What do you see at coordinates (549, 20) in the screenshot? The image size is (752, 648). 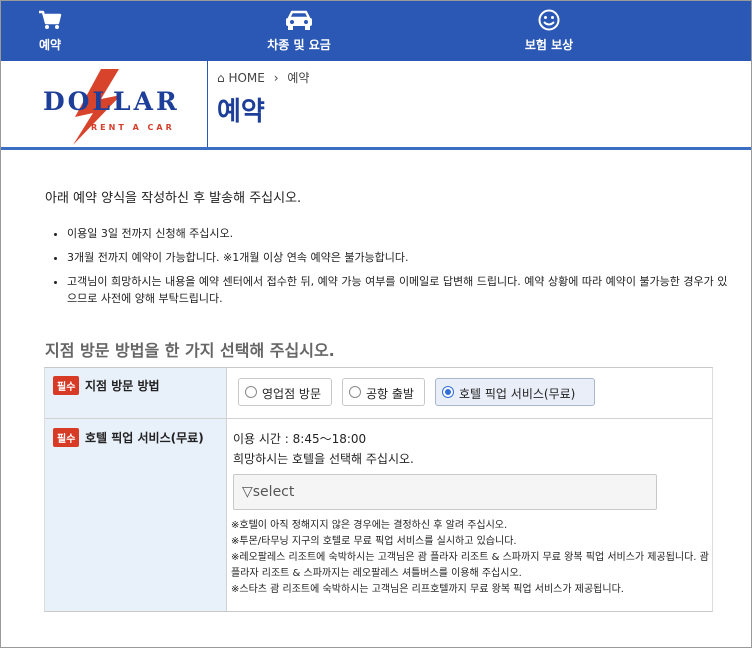 I see `smile-icon` at bounding box center [549, 20].